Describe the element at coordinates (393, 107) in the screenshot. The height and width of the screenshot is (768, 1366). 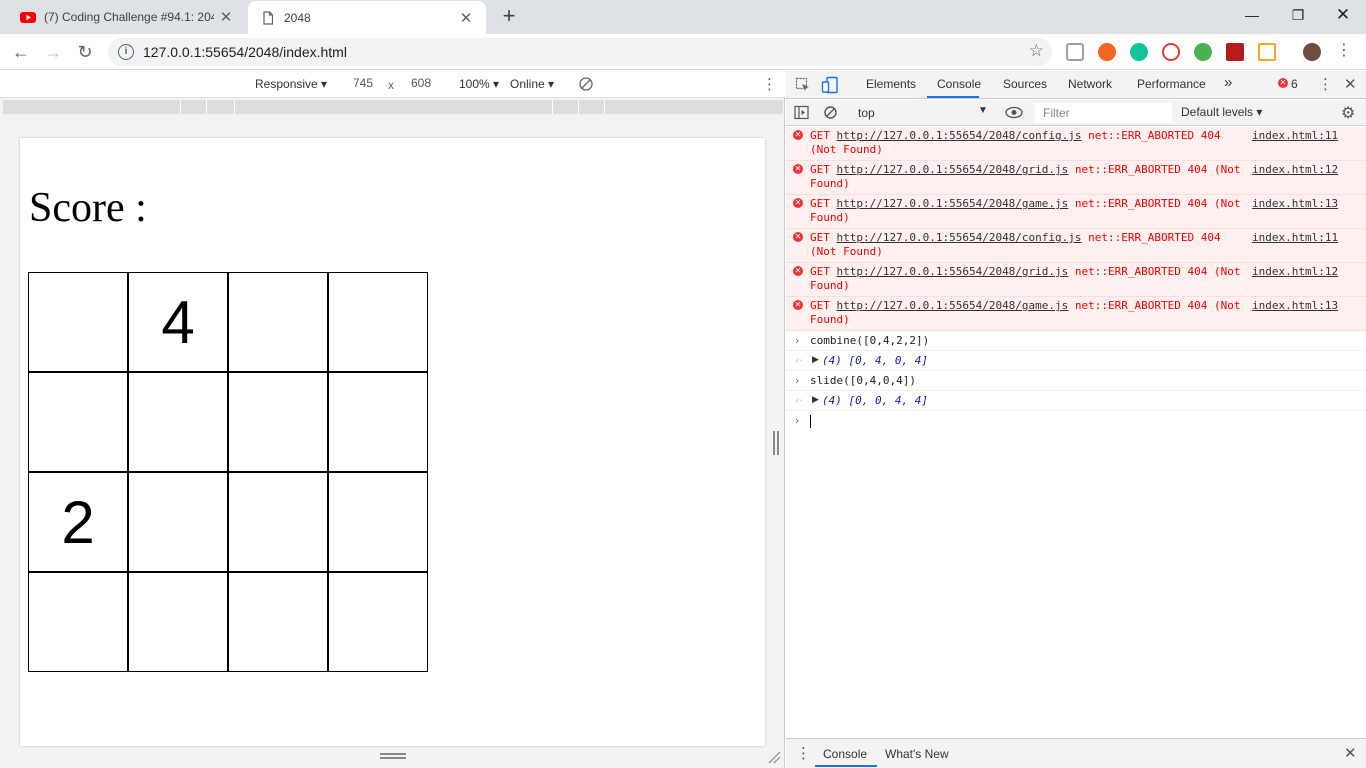
I see `media-query-ruler` at that location.